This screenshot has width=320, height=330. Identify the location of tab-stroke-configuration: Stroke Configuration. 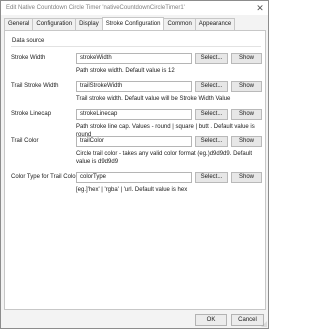
(133, 23).